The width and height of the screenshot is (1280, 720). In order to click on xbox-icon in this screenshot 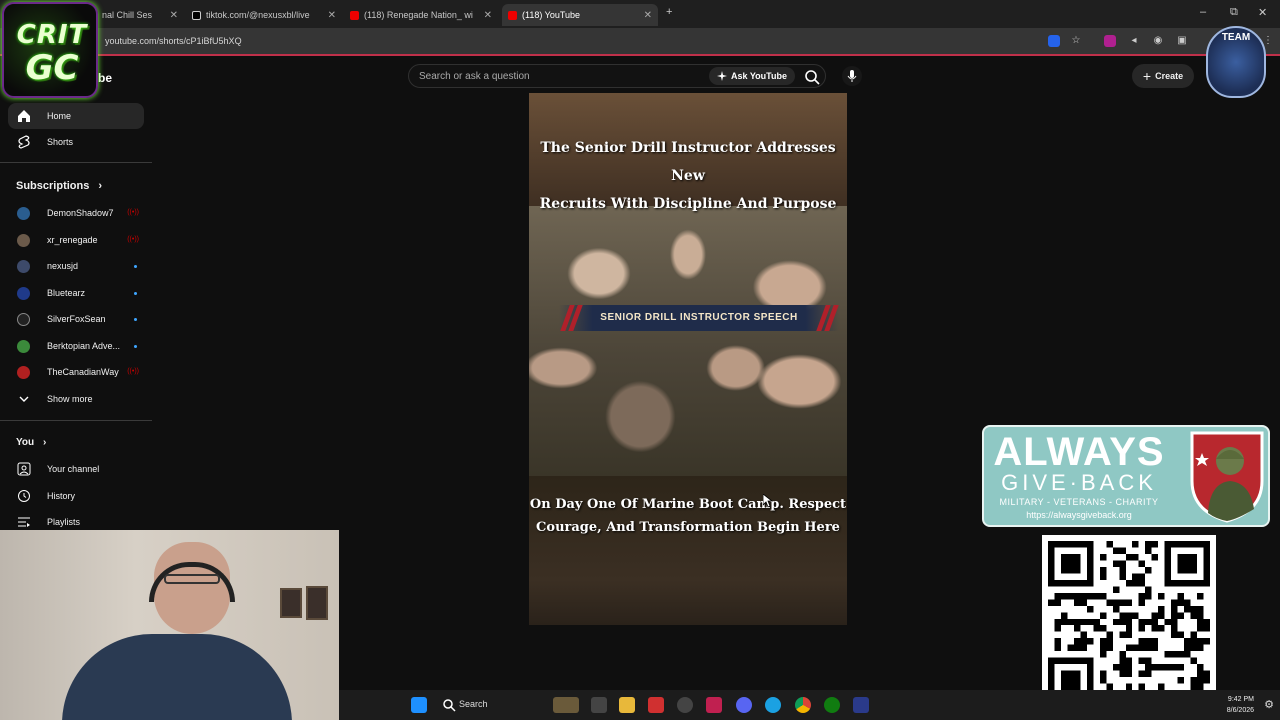, I will do `click(832, 705)`.